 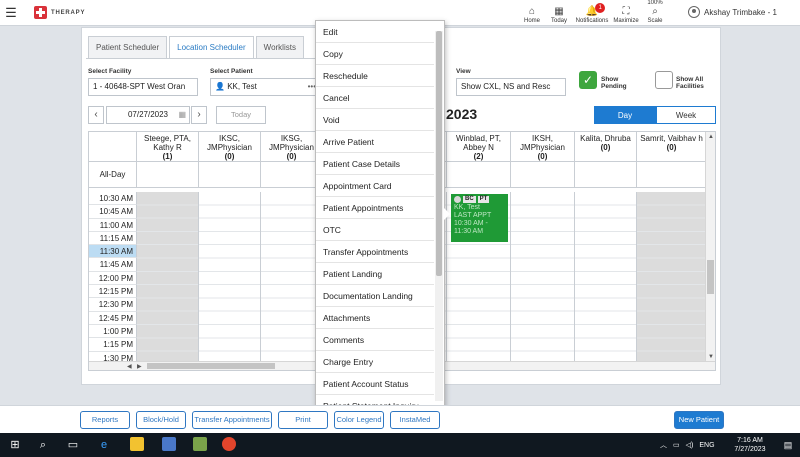 I want to click on volume-icon: ◁), so click(x=690, y=445).